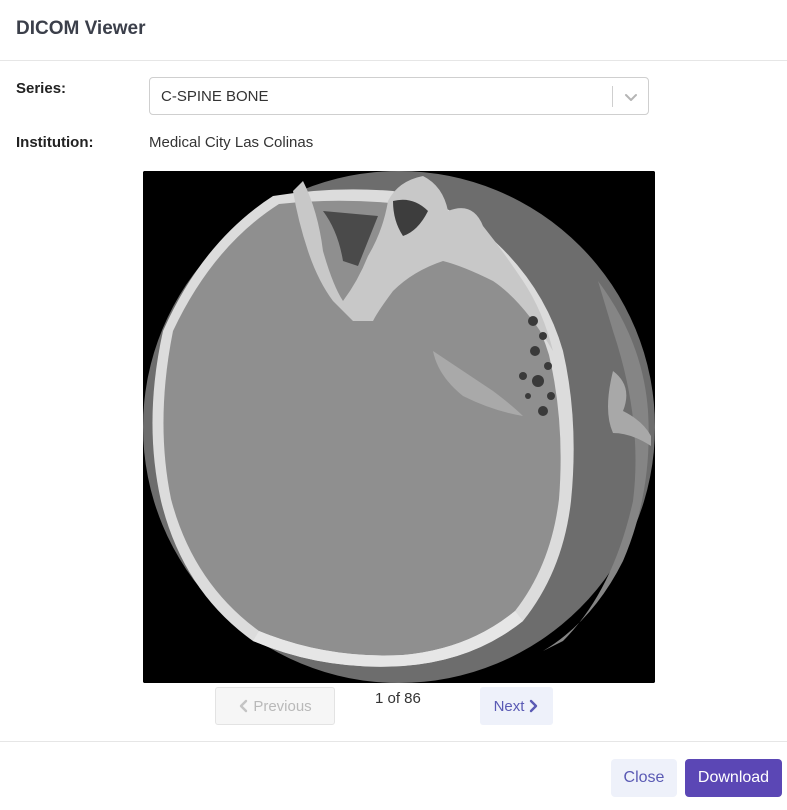 This screenshot has height=810, width=787. I want to click on select-divider, so click(612, 96).